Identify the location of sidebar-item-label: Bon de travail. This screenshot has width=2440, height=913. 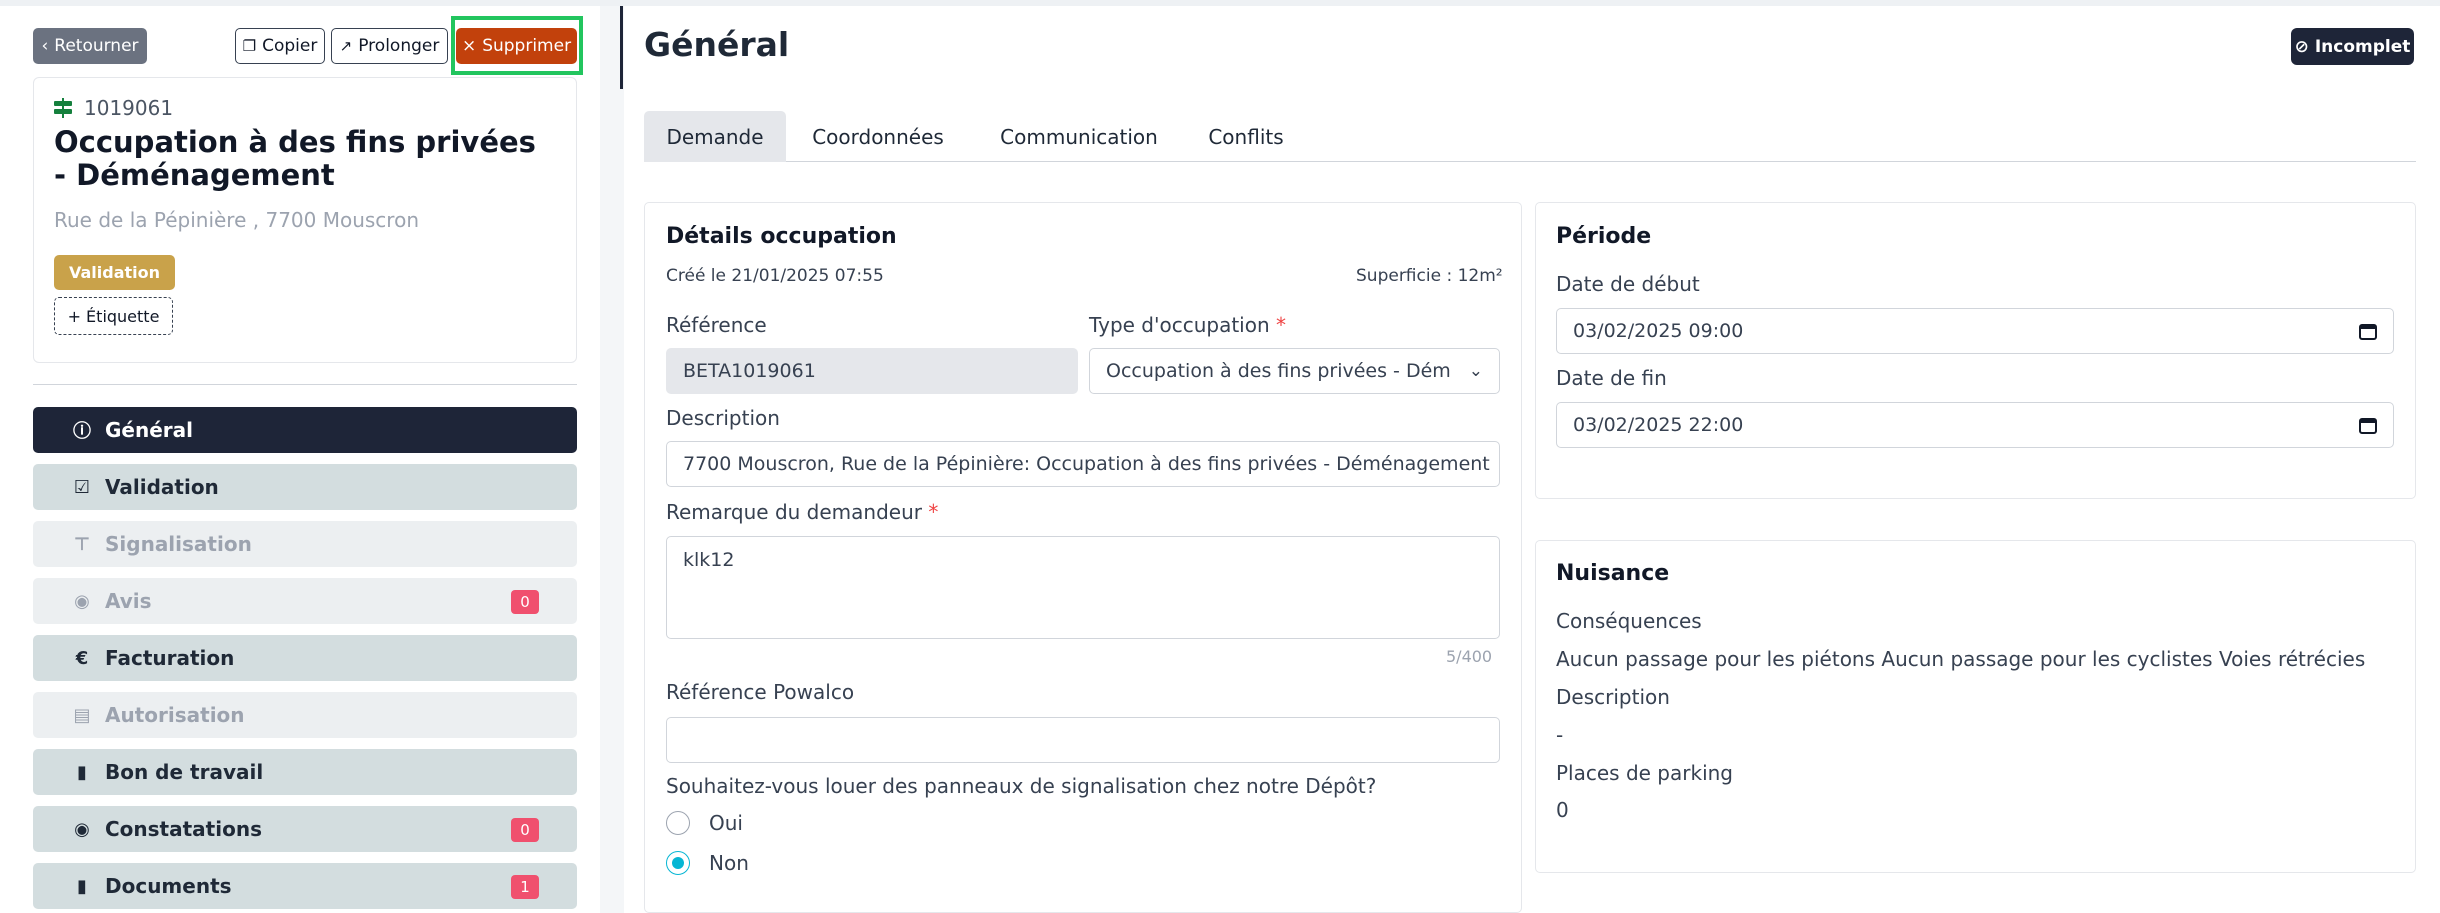
(184, 772).